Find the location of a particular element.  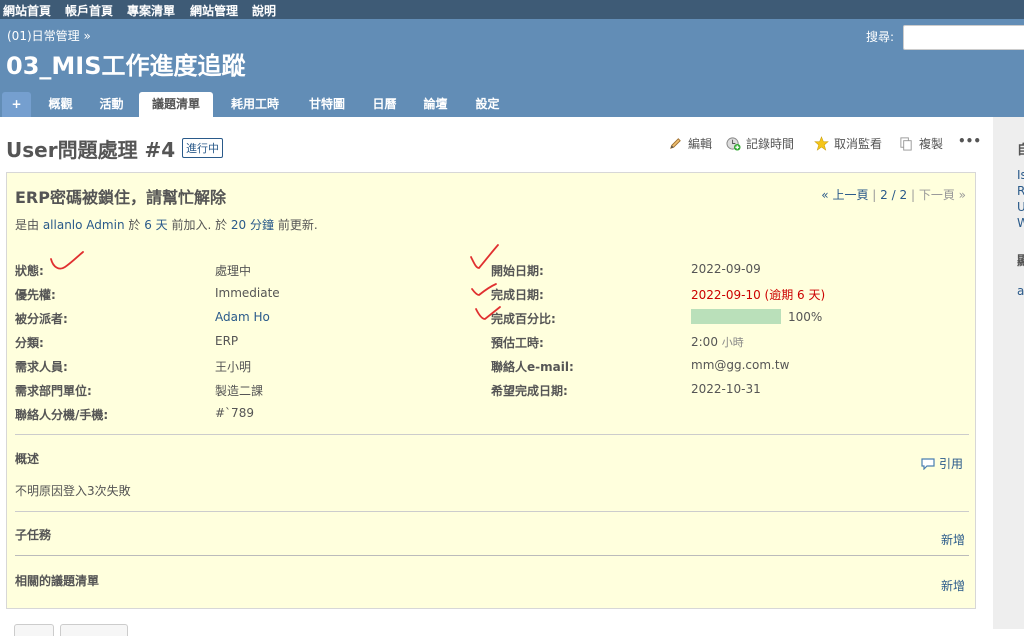

copy-label: 複製 is located at coordinates (931, 144).